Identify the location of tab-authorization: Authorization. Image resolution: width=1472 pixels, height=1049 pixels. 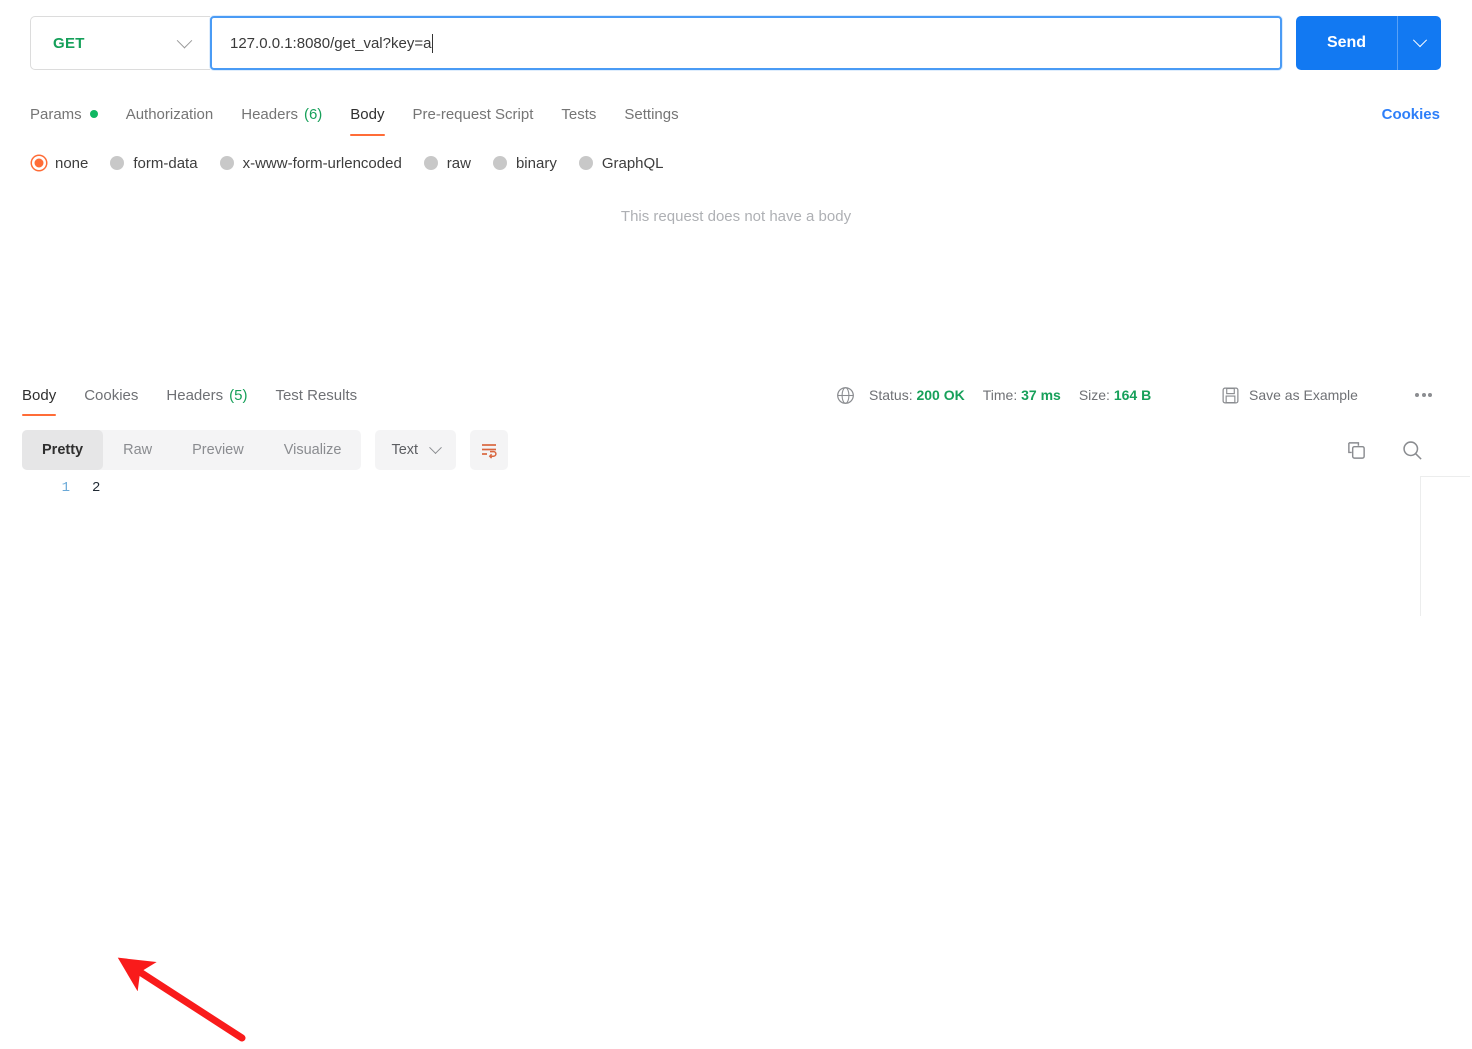
(170, 114).